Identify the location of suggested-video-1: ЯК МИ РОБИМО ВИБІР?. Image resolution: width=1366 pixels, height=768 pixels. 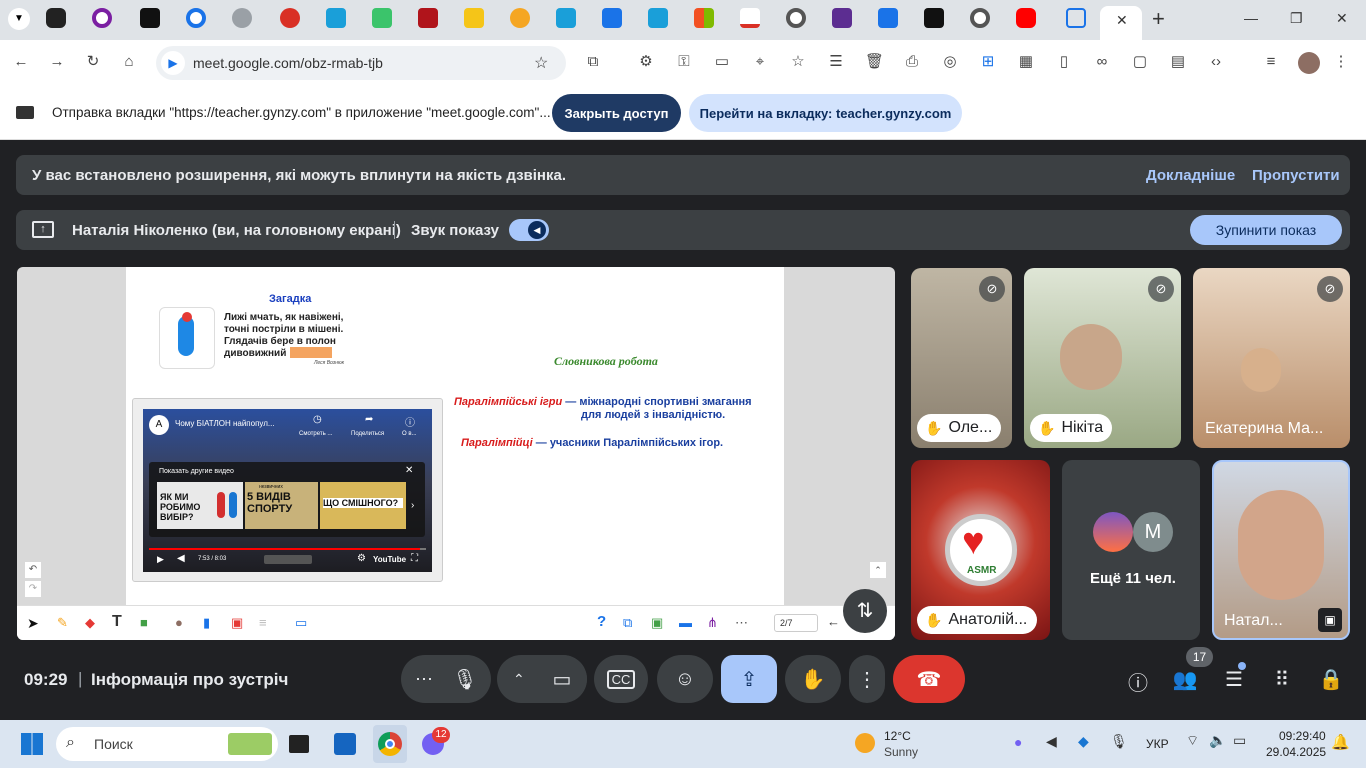
(200, 505).